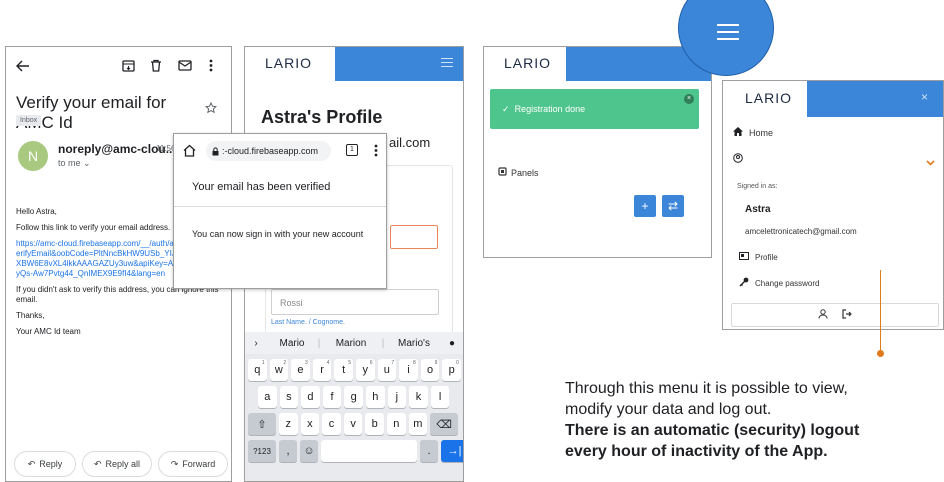  Describe the element at coordinates (310, 424) in the screenshot. I see `key-x: x` at that location.